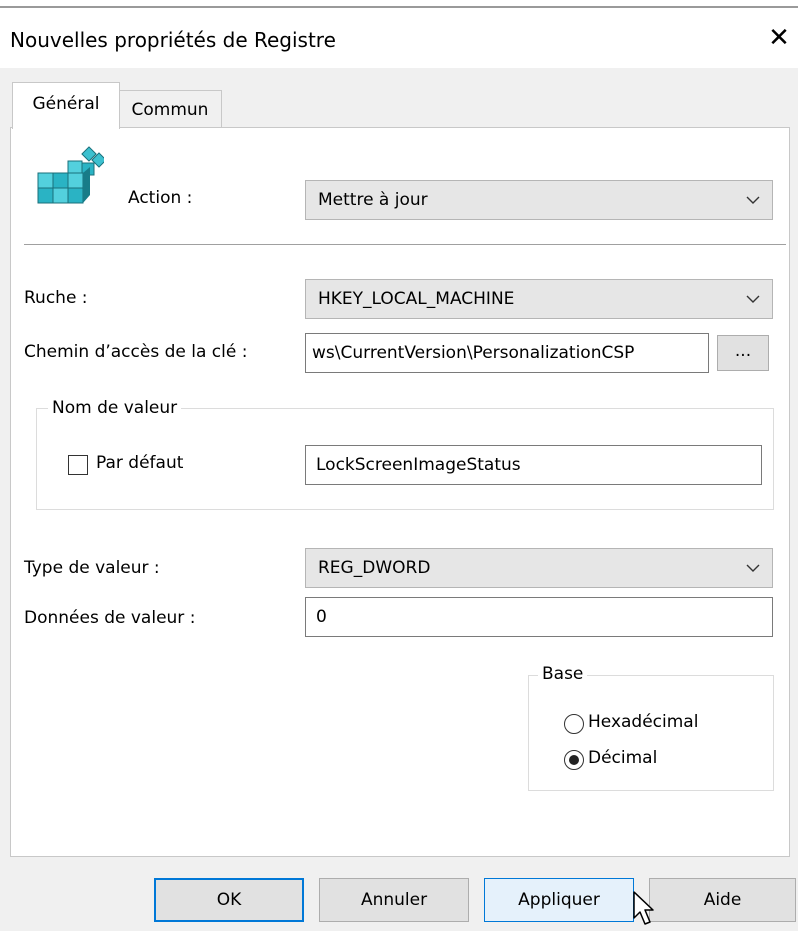 Image resolution: width=798 pixels, height=931 pixels. Describe the element at coordinates (92, 568) in the screenshot. I see `value-type-label: Type de valeur :` at that location.